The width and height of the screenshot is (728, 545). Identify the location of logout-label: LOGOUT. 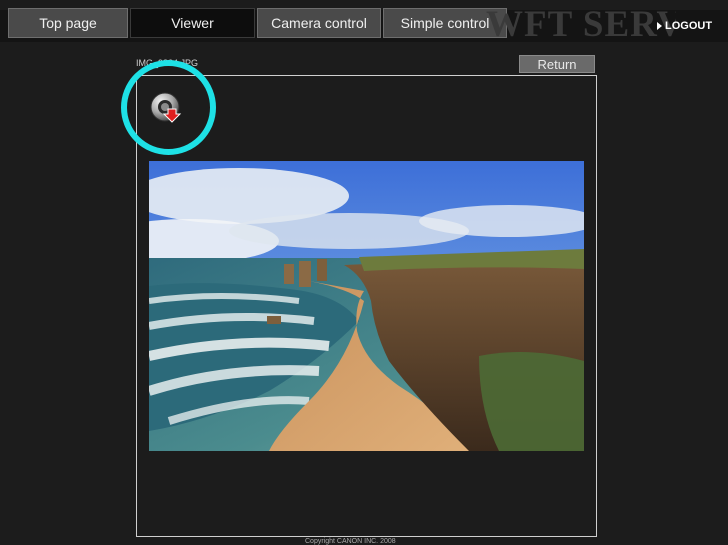
(689, 26).